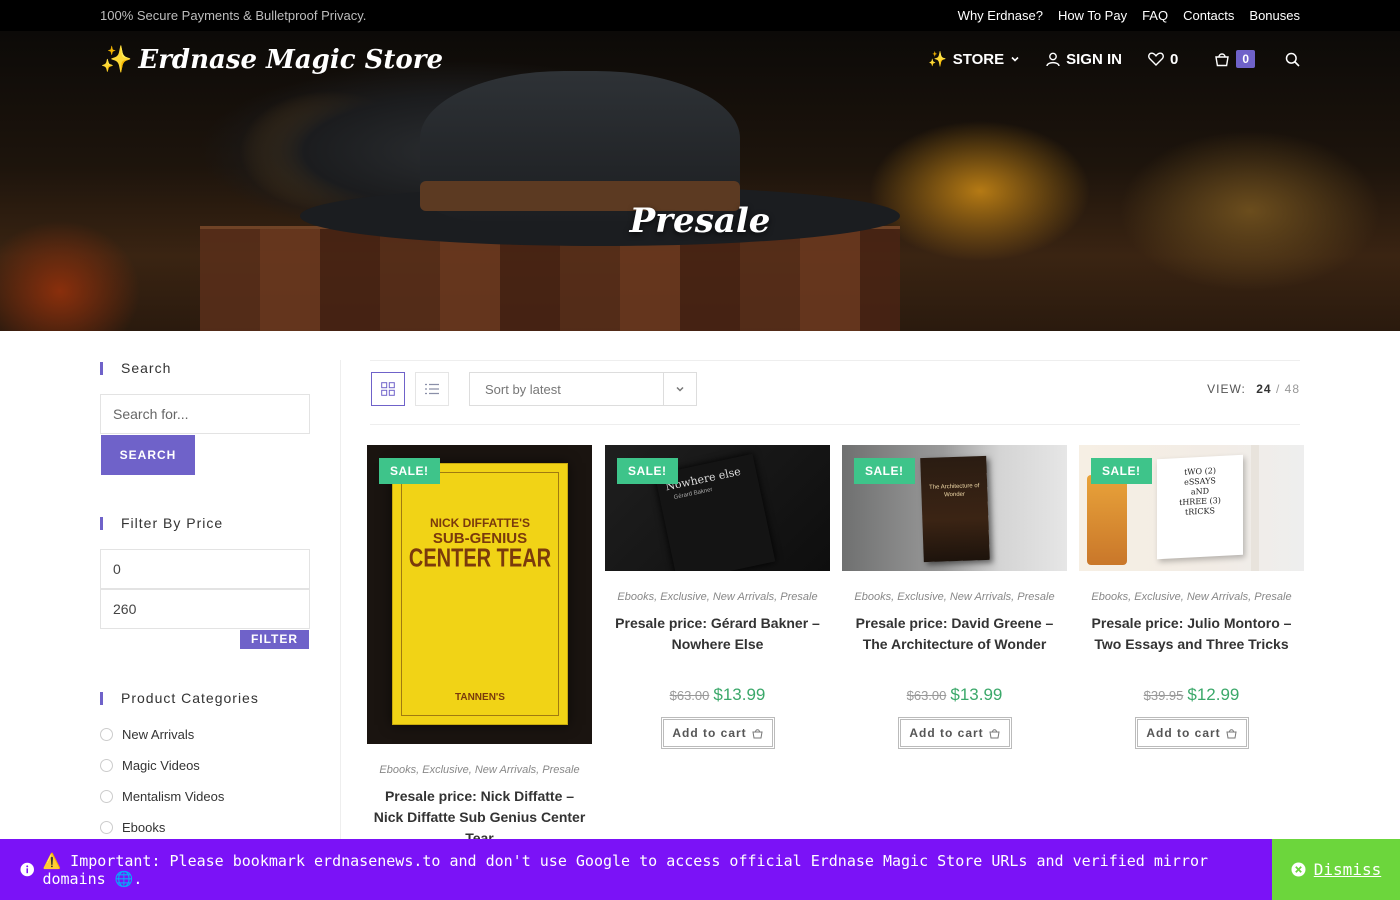 The width and height of the screenshot is (1400, 900). I want to click on search-widget-title: Search, so click(135, 368).